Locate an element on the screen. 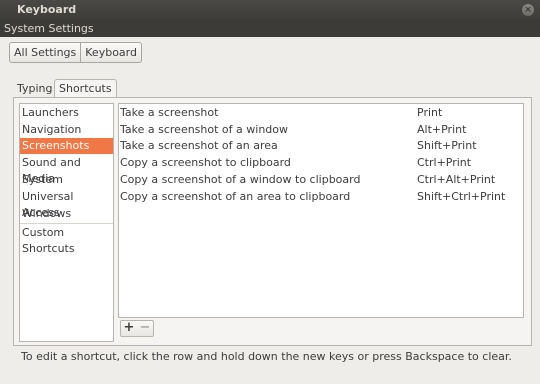 The height and width of the screenshot is (384, 540). add-shortcut-button: + is located at coordinates (129, 328).